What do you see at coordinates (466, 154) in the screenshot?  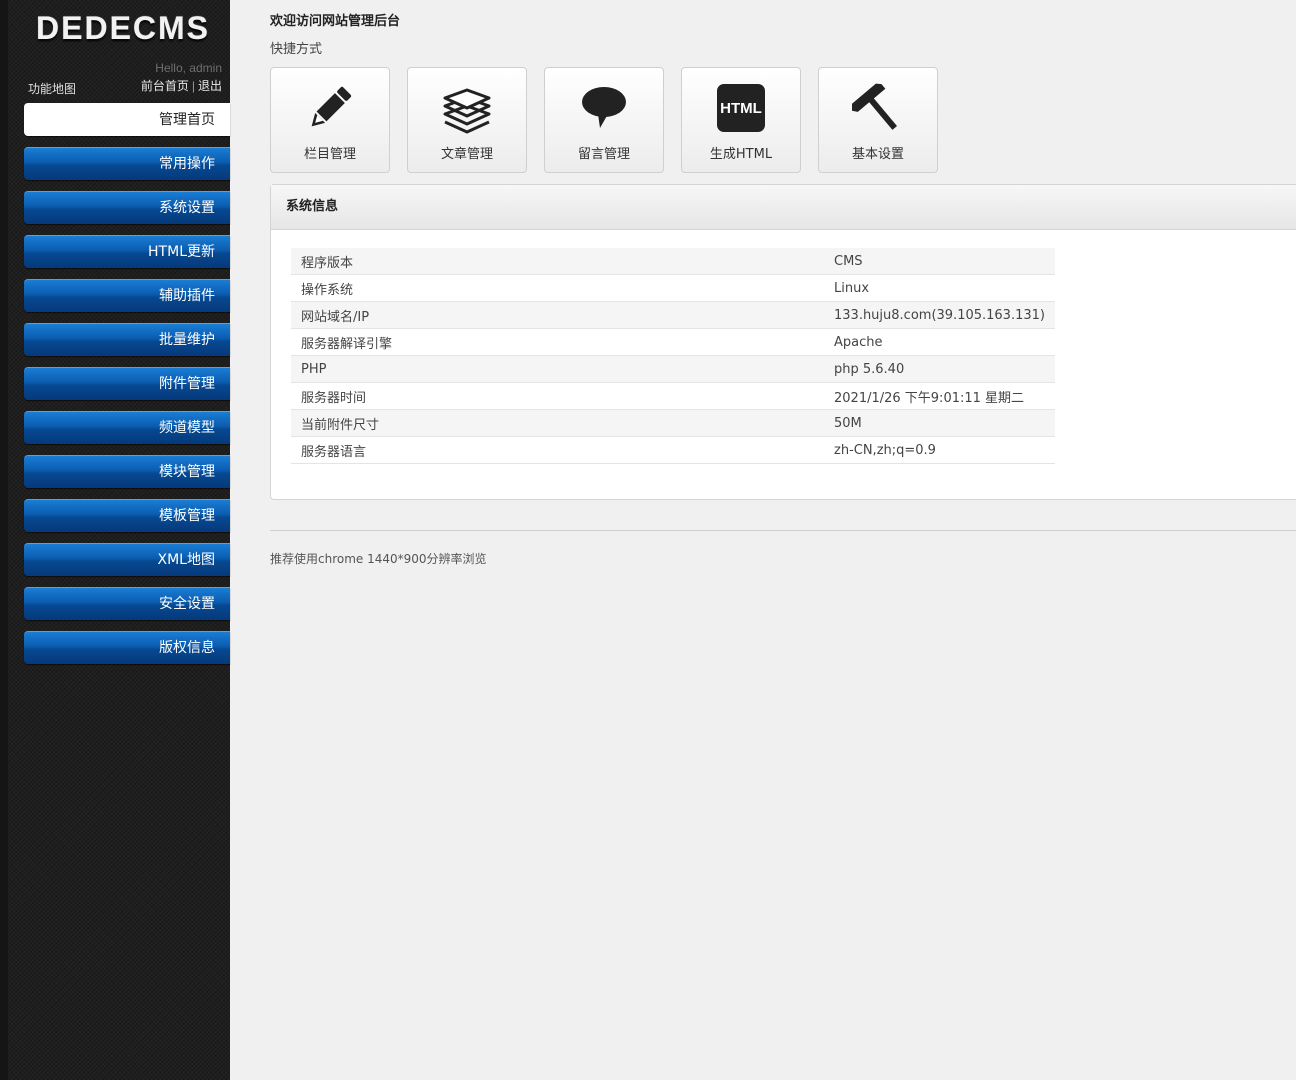 I see `shortcut-label: 文章管理` at bounding box center [466, 154].